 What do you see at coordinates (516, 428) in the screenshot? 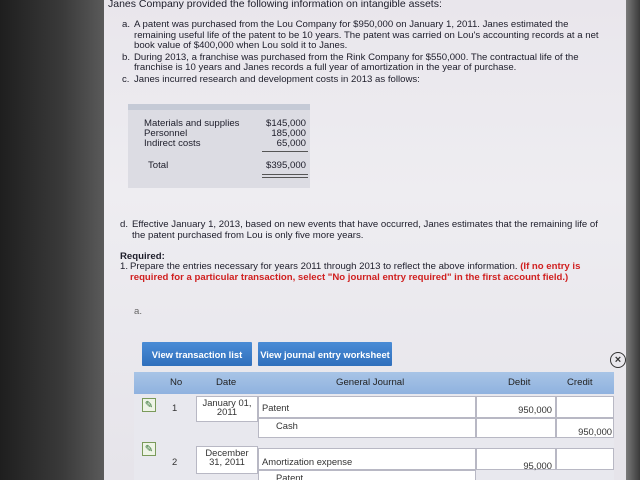
I see `debit-field` at bounding box center [516, 428].